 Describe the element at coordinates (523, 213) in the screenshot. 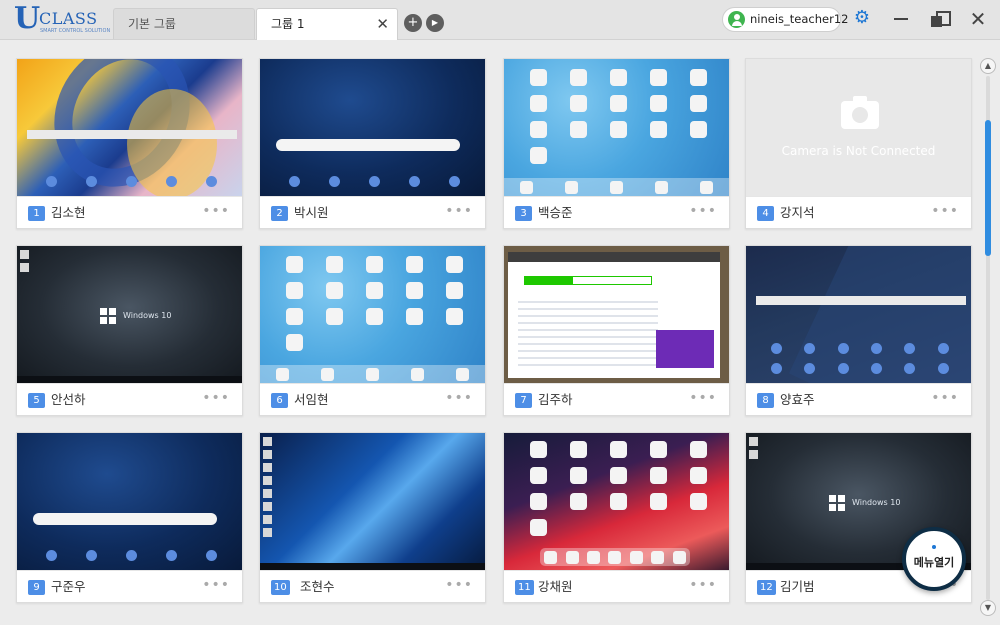

I see `device-number: 3` at that location.